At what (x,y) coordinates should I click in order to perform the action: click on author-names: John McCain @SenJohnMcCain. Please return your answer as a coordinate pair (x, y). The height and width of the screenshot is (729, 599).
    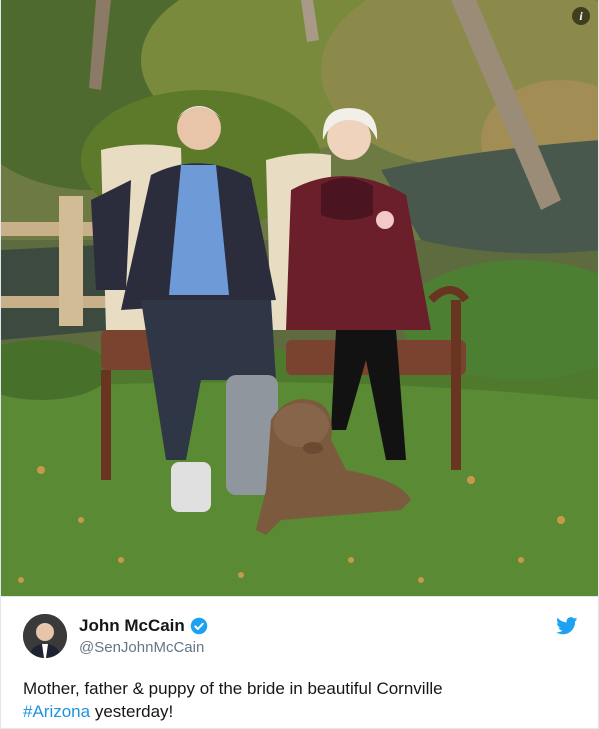
    Looking at the image, I should click on (143, 636).